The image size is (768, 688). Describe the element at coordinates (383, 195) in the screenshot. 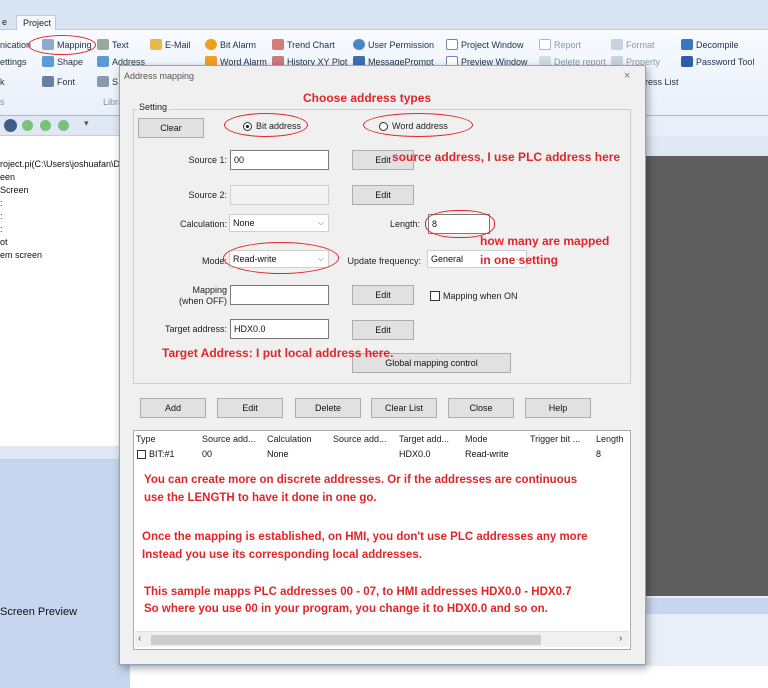

I see `source2-edit-button: Edit` at that location.